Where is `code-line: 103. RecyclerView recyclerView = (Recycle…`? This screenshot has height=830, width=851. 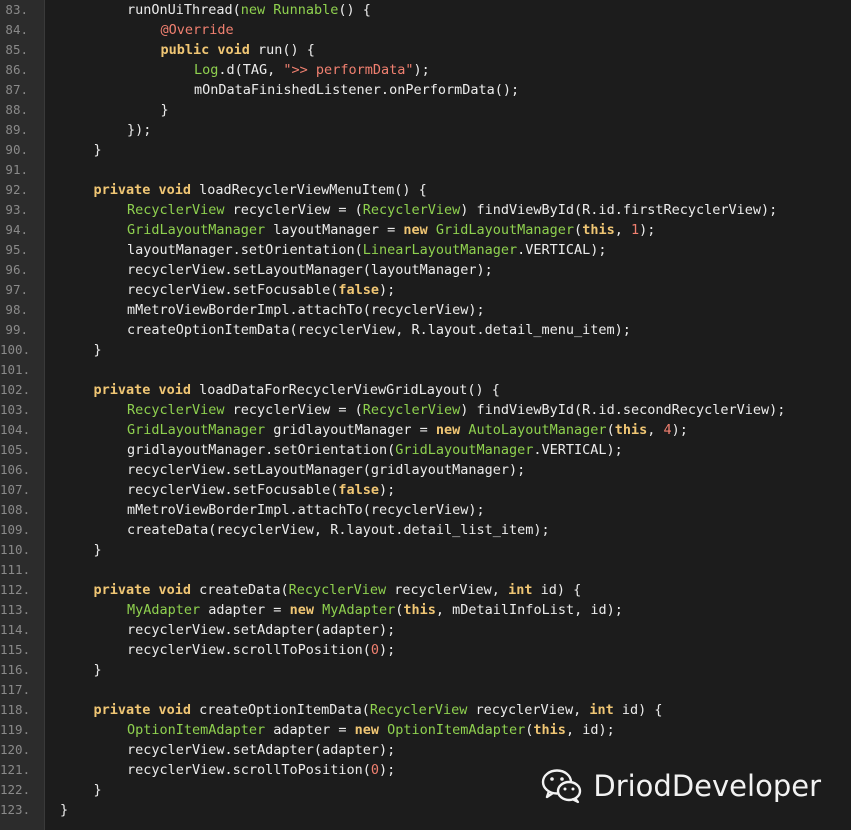 code-line: 103. RecyclerView recyclerView = (Recycle… is located at coordinates (425, 410).